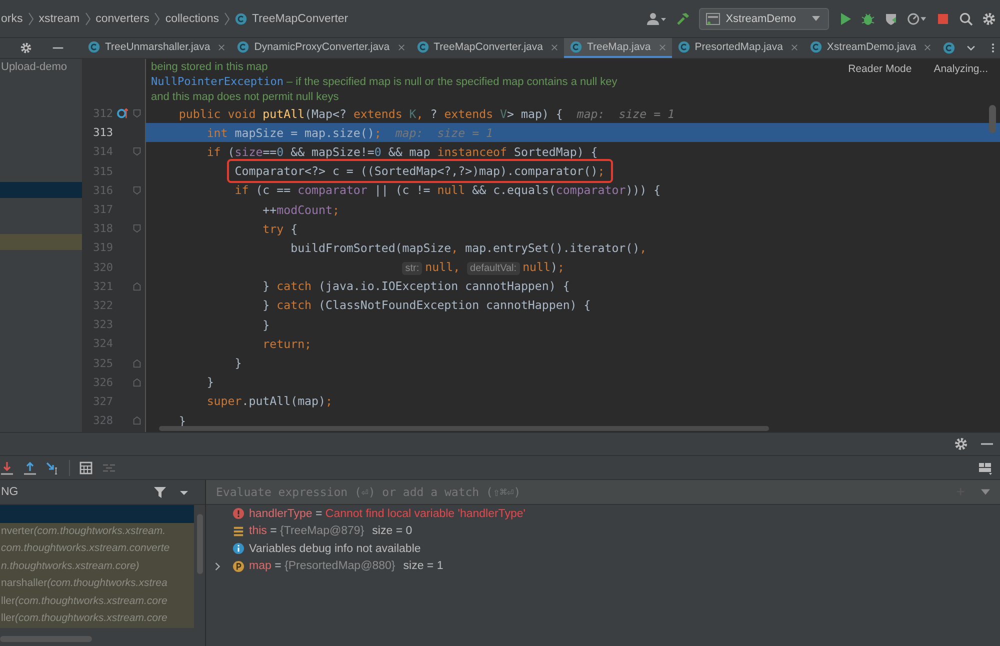  Describe the element at coordinates (845, 19) in the screenshot. I see `run-icon` at that location.